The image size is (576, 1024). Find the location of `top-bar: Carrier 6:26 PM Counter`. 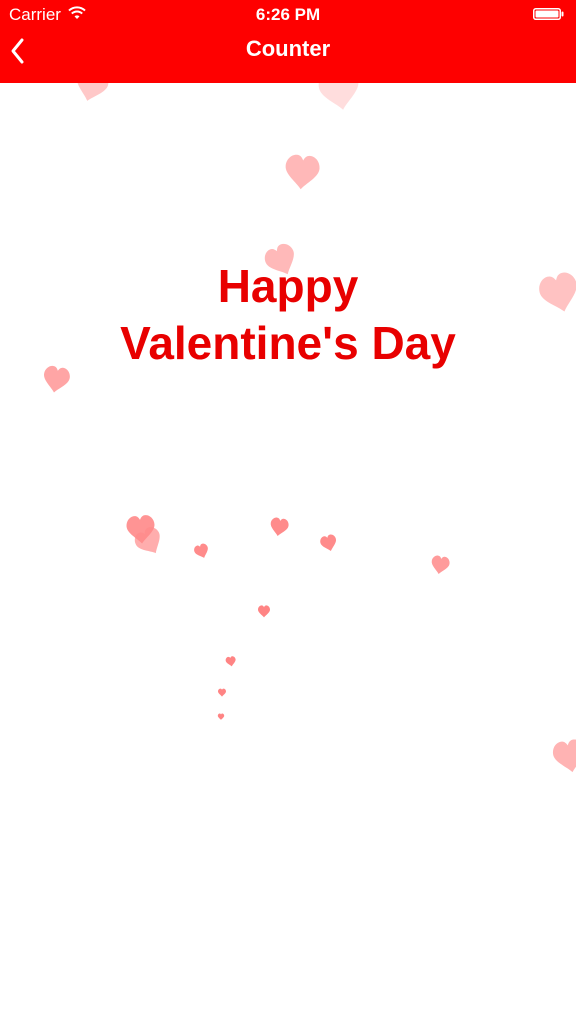

top-bar: Carrier 6:26 PM Counter is located at coordinates (288, 41).